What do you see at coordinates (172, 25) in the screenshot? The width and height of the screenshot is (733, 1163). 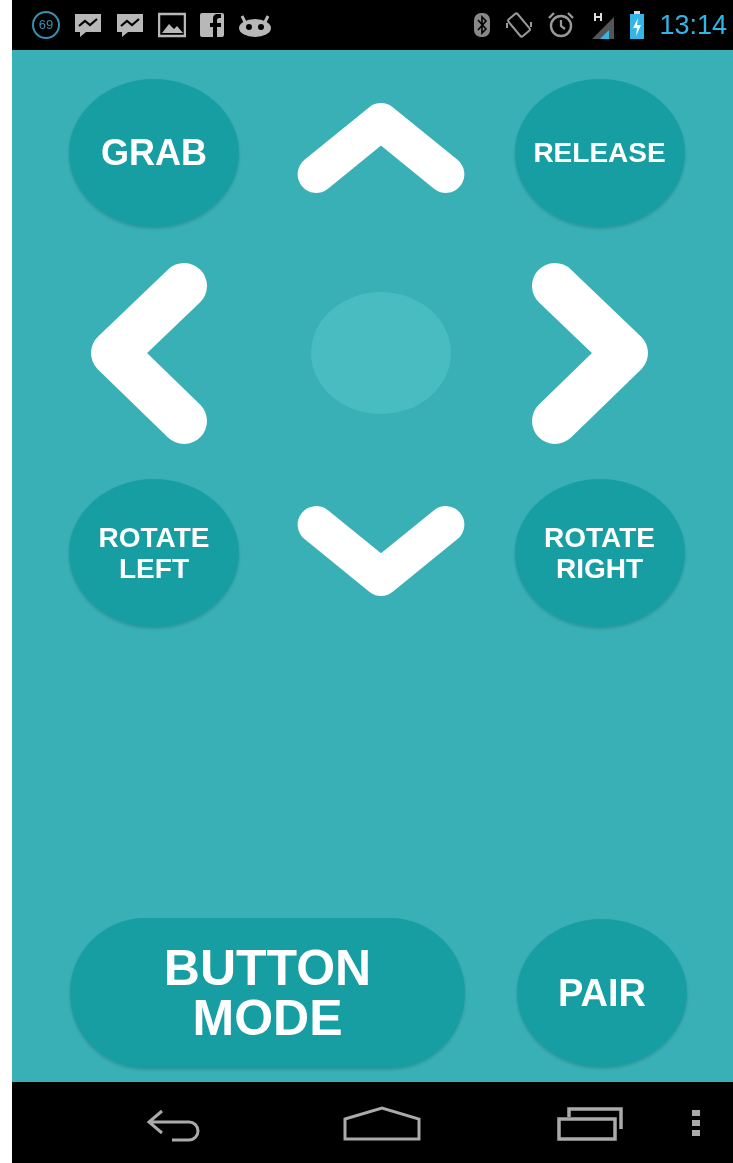 I see `image-icon` at bounding box center [172, 25].